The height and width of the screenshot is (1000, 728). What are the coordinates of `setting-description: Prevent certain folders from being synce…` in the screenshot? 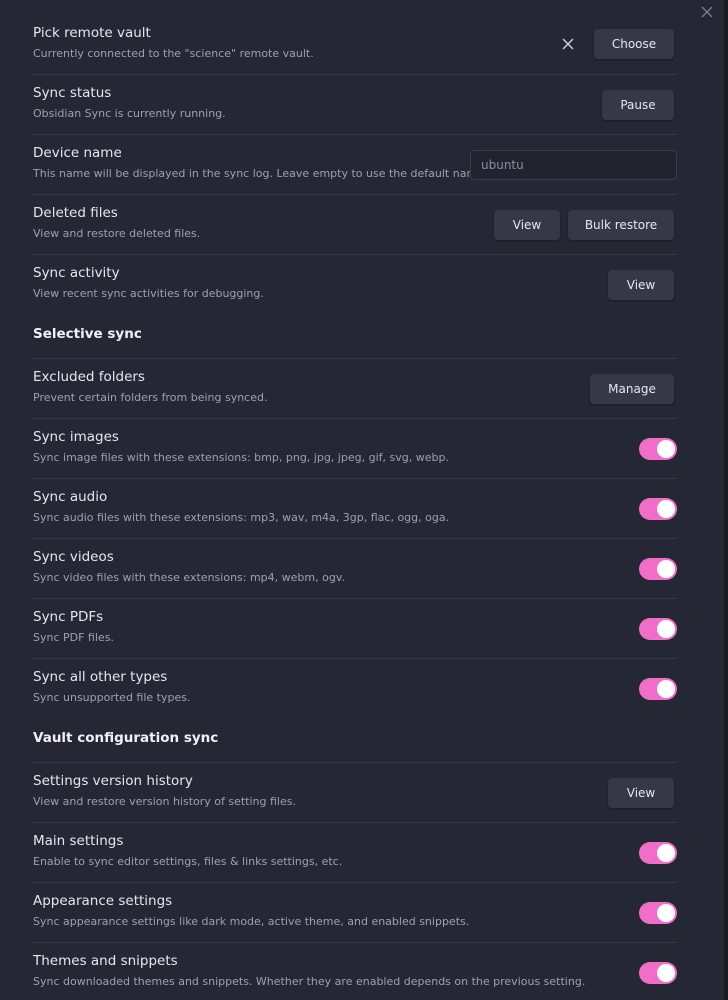 It's located at (150, 397).